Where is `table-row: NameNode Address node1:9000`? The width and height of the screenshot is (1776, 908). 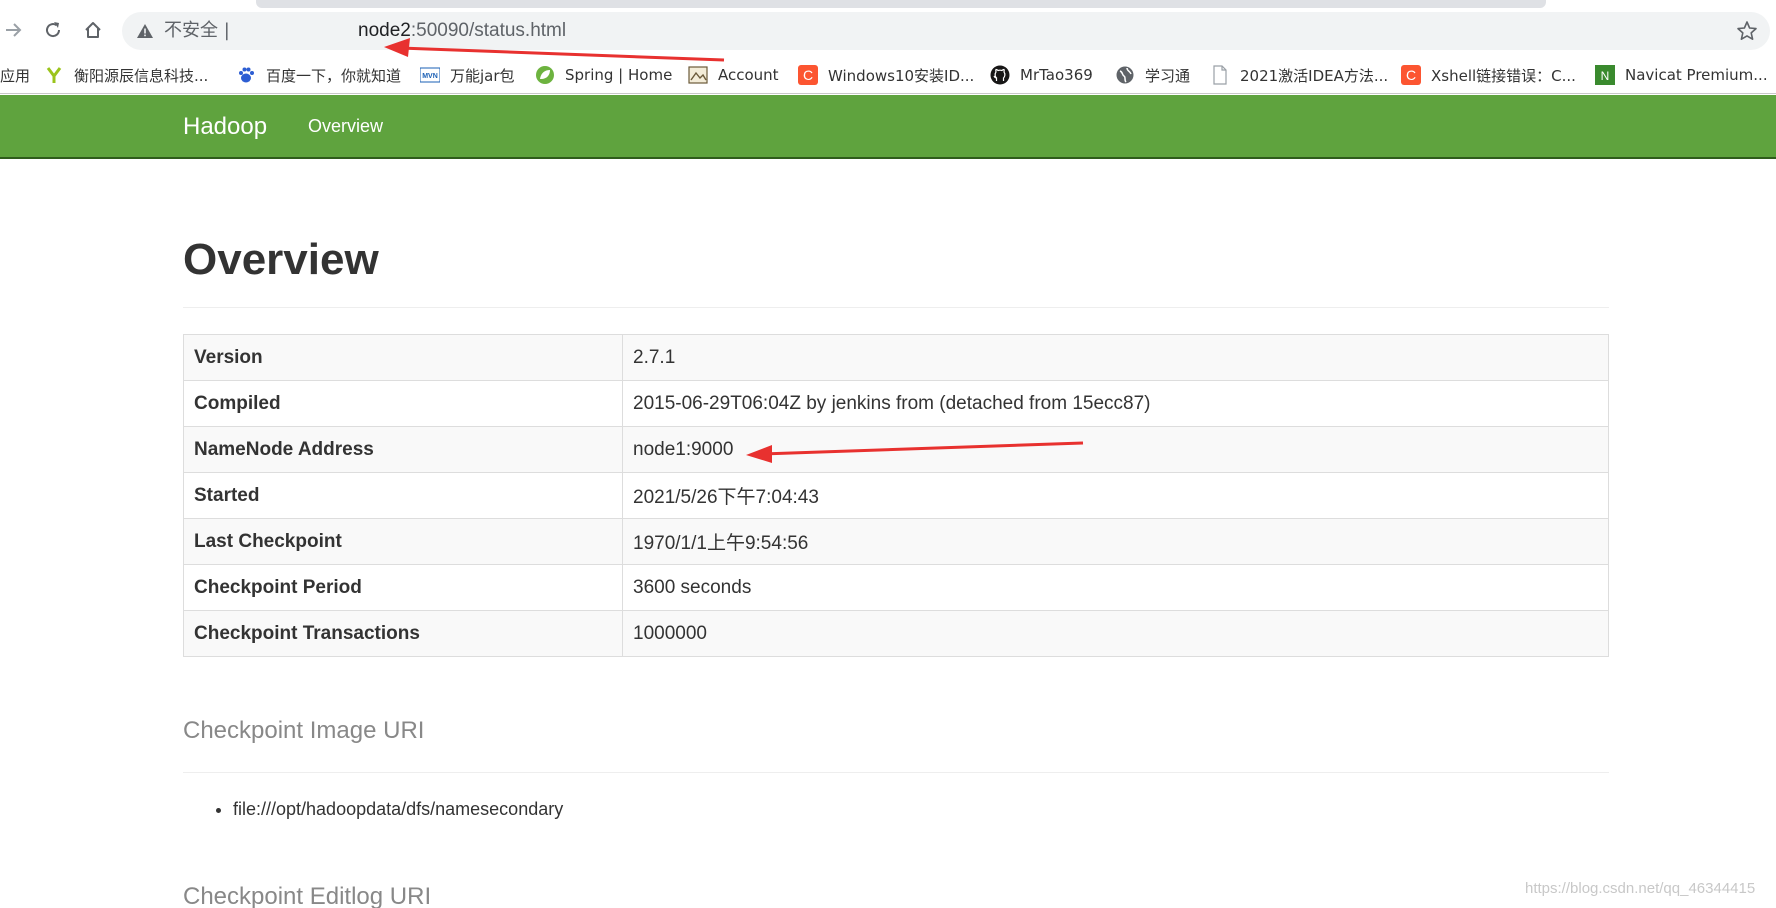 table-row: NameNode Address node1:9000 is located at coordinates (896, 449).